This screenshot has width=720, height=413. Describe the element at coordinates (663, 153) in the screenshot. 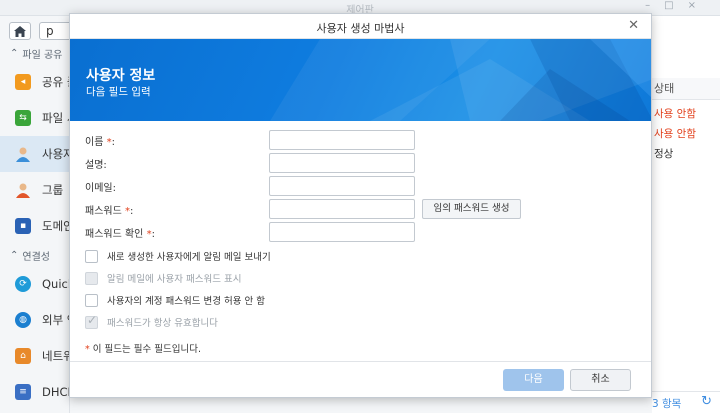

I see `table-cell-status: 정상` at that location.